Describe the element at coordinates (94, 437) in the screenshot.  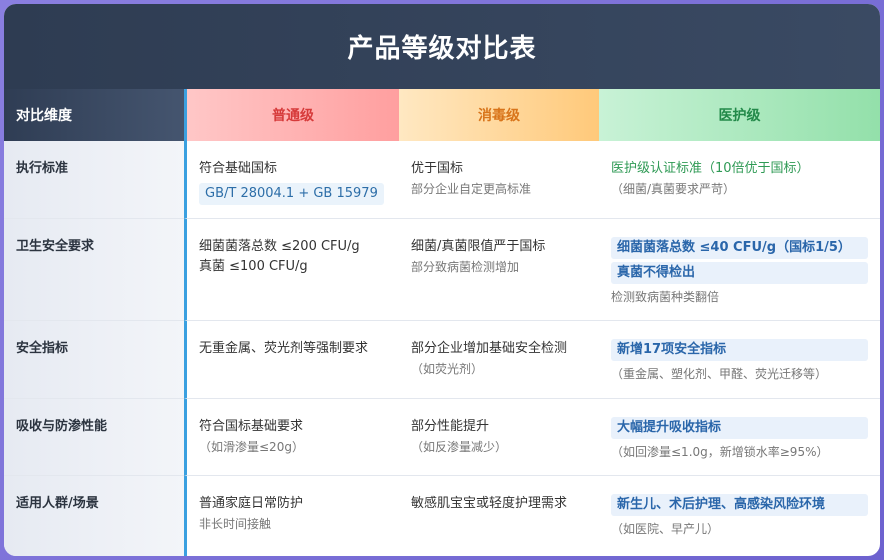
I see `row-dimension: 吸收与防渗性能` at that location.